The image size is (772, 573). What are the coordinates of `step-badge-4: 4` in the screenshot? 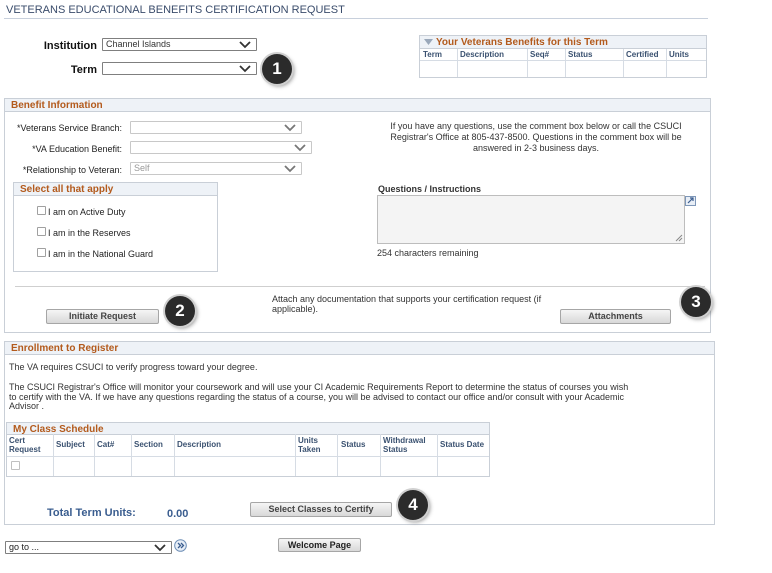 It's located at (413, 505).